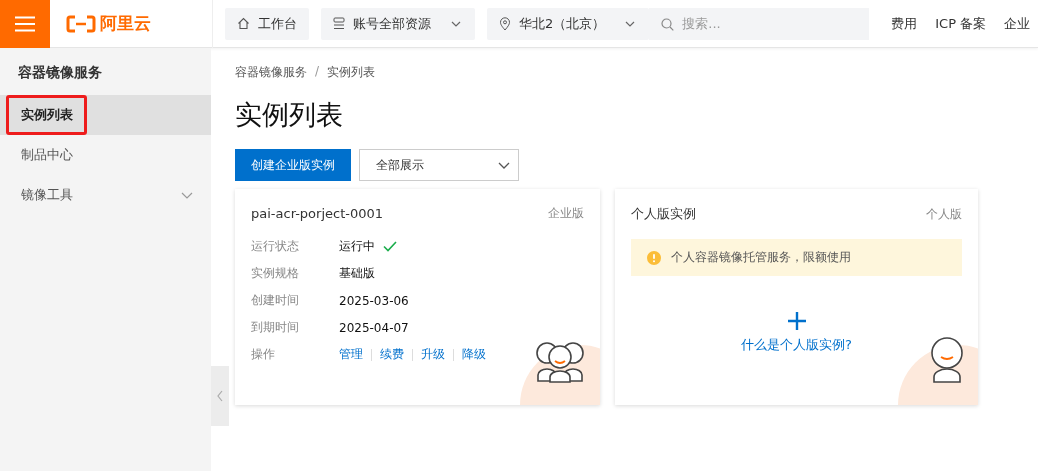  Describe the element at coordinates (433, 354) in the screenshot. I see `action-link: 升级` at that location.